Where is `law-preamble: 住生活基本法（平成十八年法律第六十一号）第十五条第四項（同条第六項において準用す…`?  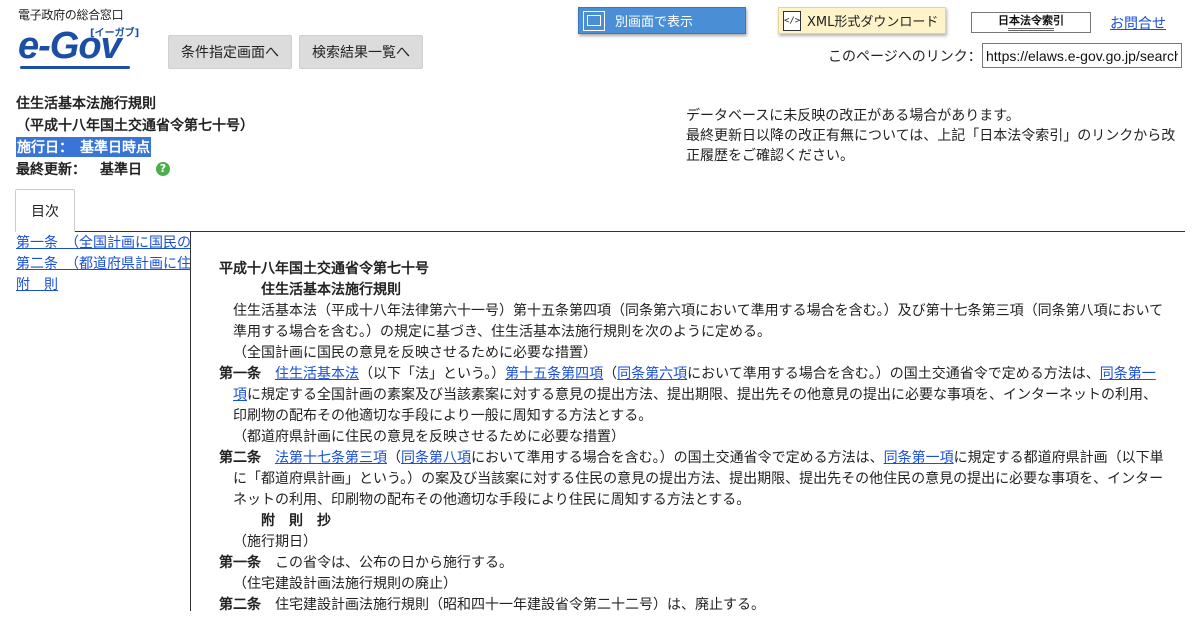 law-preamble: 住生活基本法（平成十八年法律第六十一号）第十五条第四項（同条第六項において準用す… is located at coordinates (698, 321).